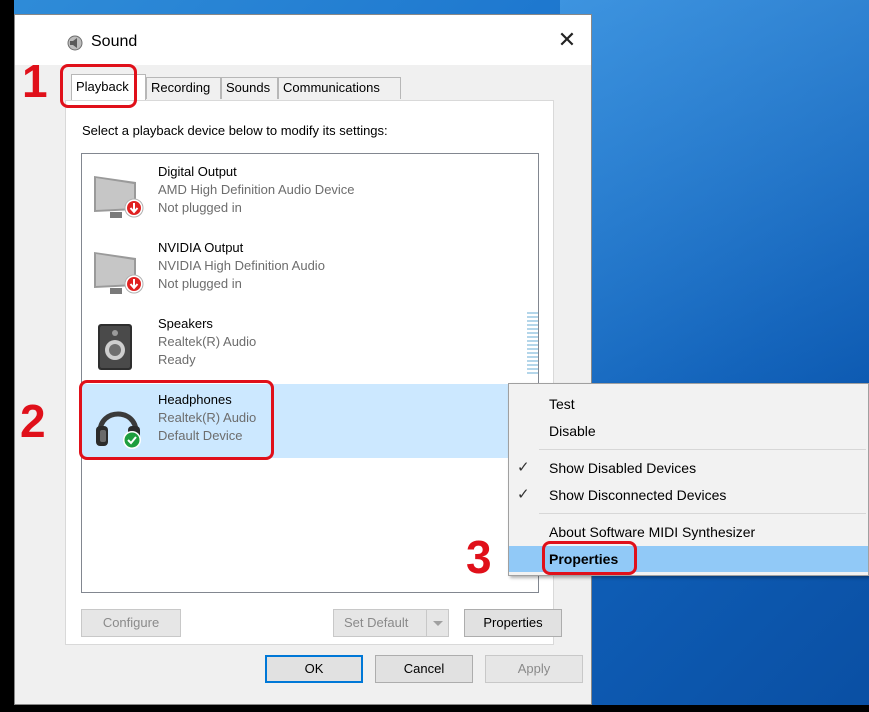  I want to click on annotation-number: 1, so click(35, 81).